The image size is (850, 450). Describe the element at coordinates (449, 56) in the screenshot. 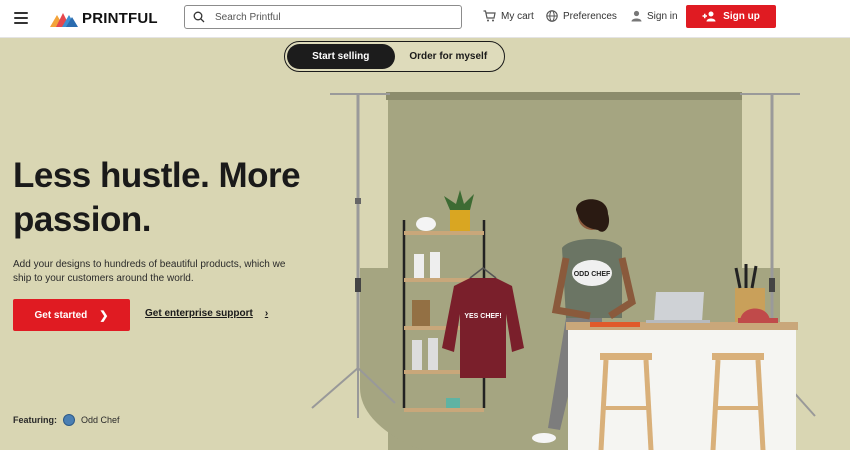

I see `order-for-myself-tab: Order for myself` at that location.